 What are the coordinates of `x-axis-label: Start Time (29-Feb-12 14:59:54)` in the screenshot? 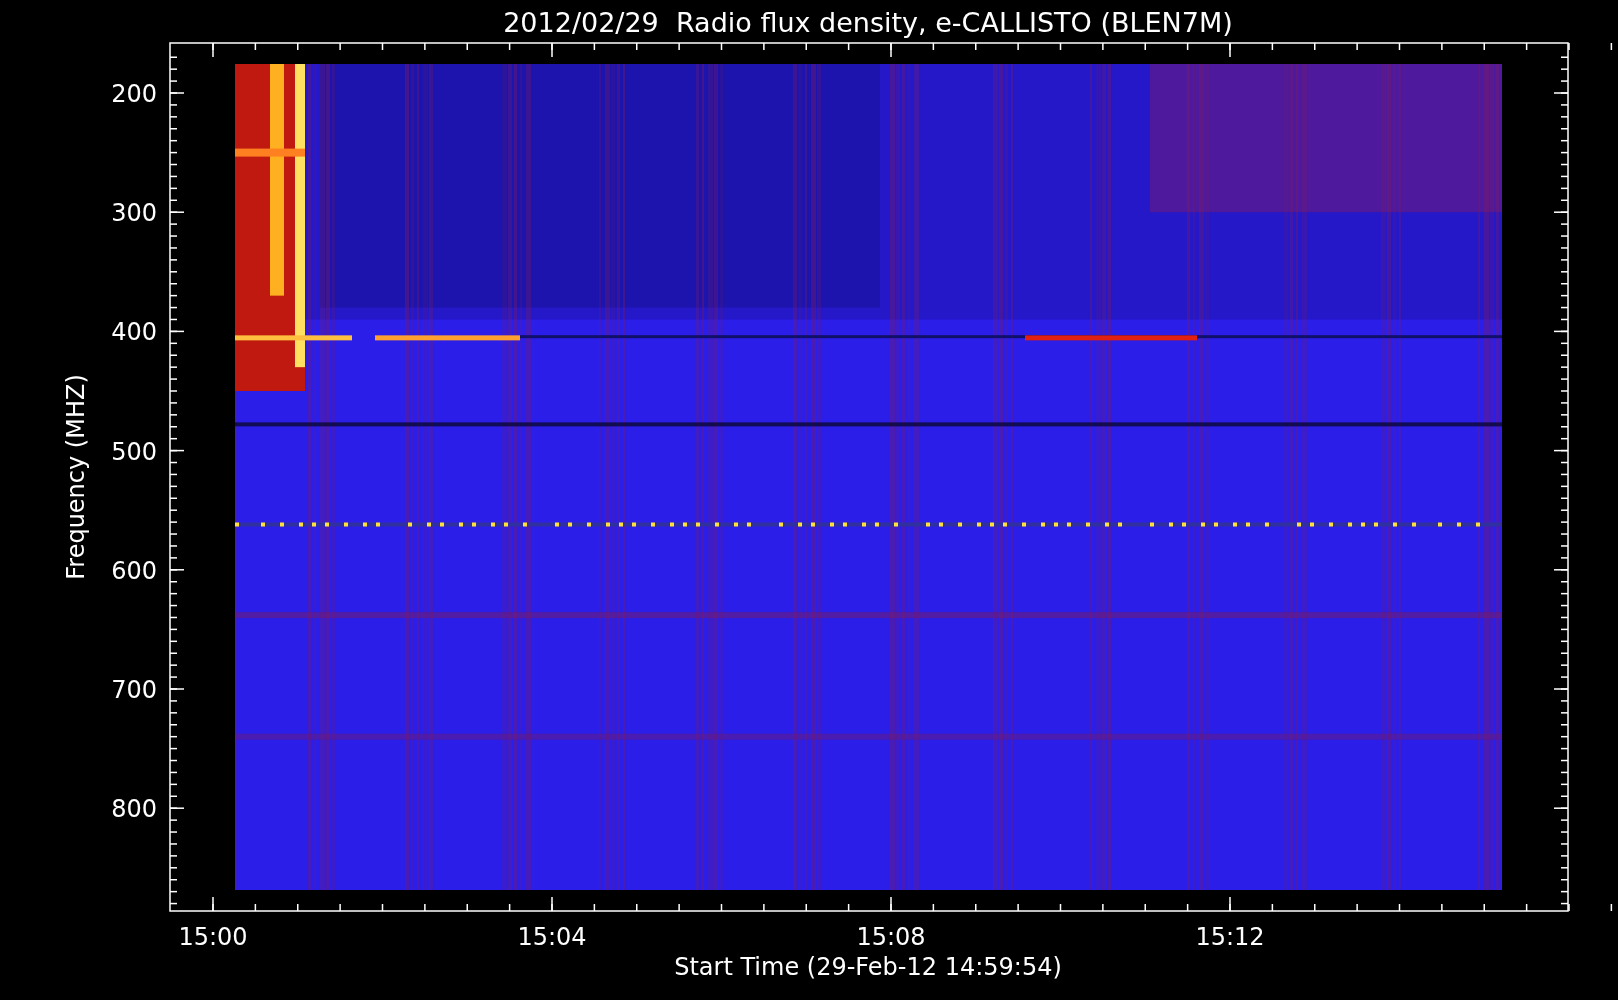 It's located at (868, 967).